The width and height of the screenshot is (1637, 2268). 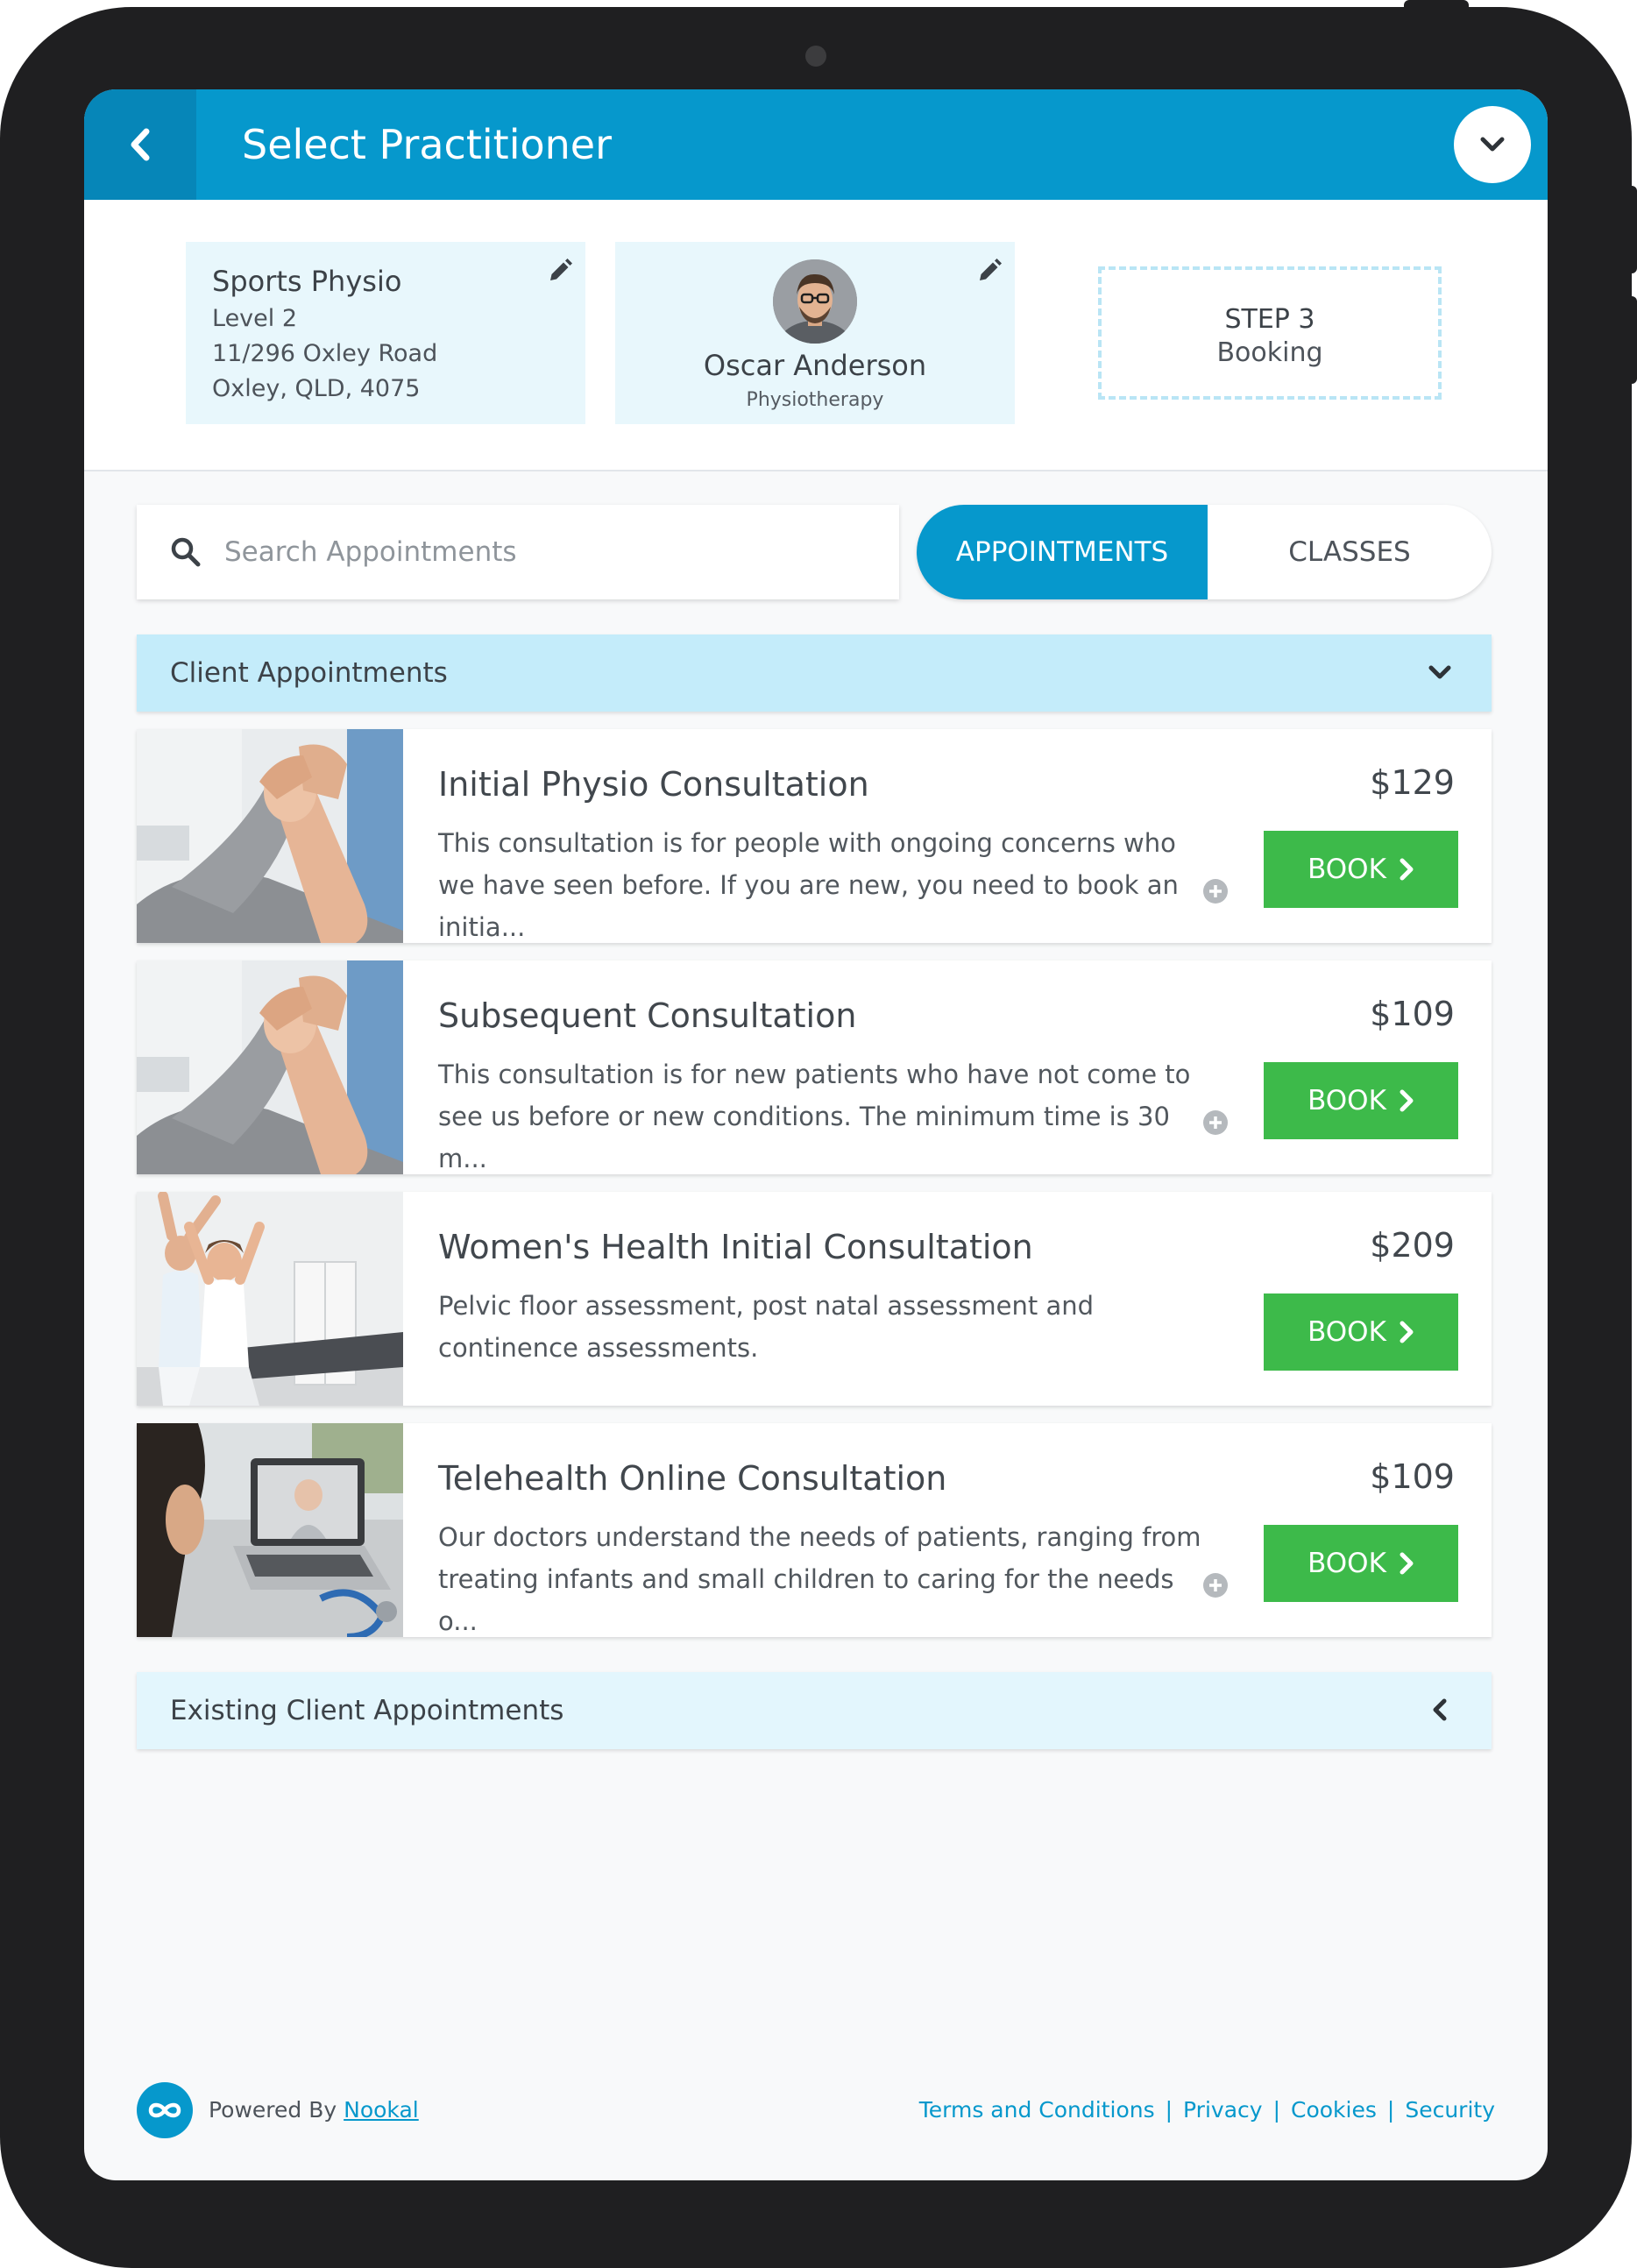 I want to click on type-toggle: APPOINTMENTS CLASSES, so click(x=1204, y=552).